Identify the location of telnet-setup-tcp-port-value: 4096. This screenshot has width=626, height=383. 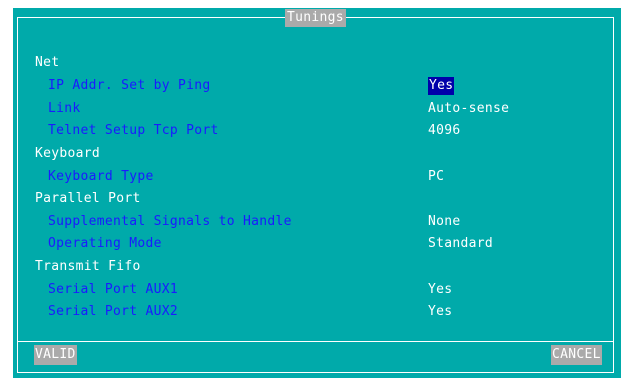
(444, 131).